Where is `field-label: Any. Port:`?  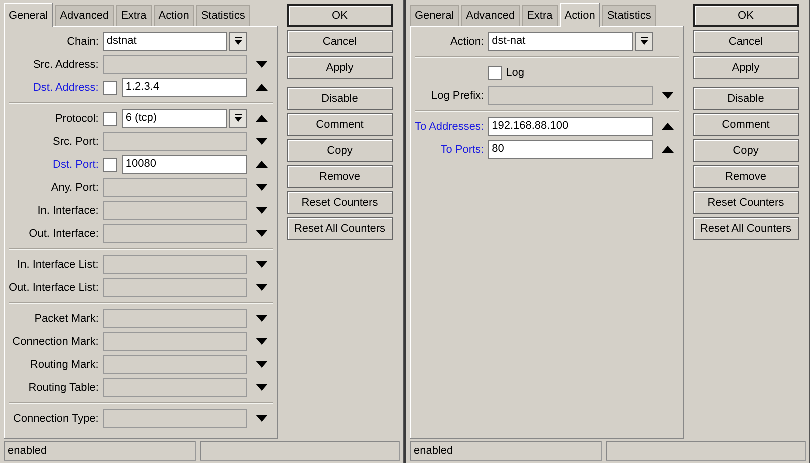
field-label: Any. Port: is located at coordinates (74, 188).